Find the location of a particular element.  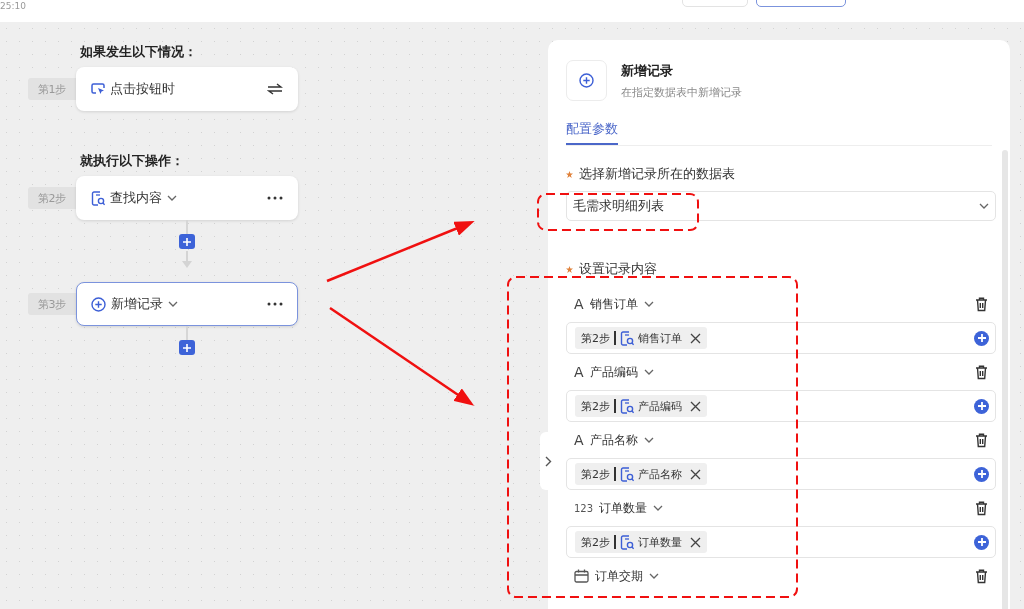

step-label: 第3步 is located at coordinates (52, 304).